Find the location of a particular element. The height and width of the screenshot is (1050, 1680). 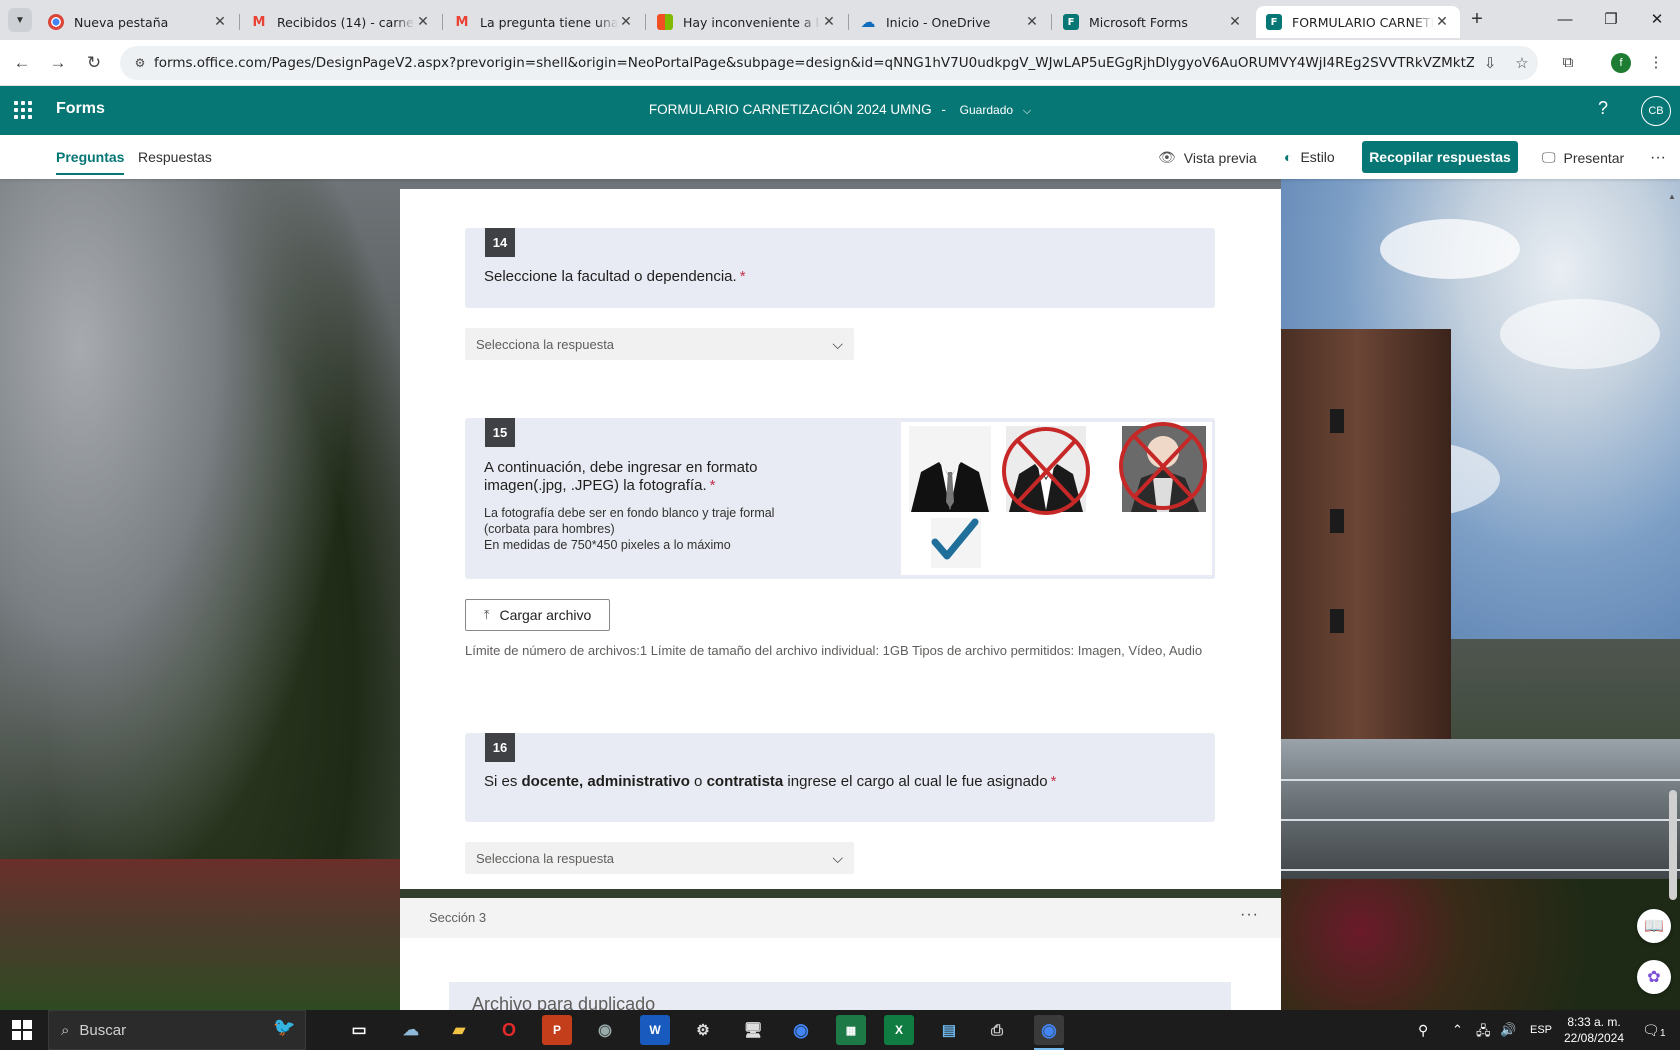

browser-tab: M La pregunta tiene una re ✕ is located at coordinates (544, 22).